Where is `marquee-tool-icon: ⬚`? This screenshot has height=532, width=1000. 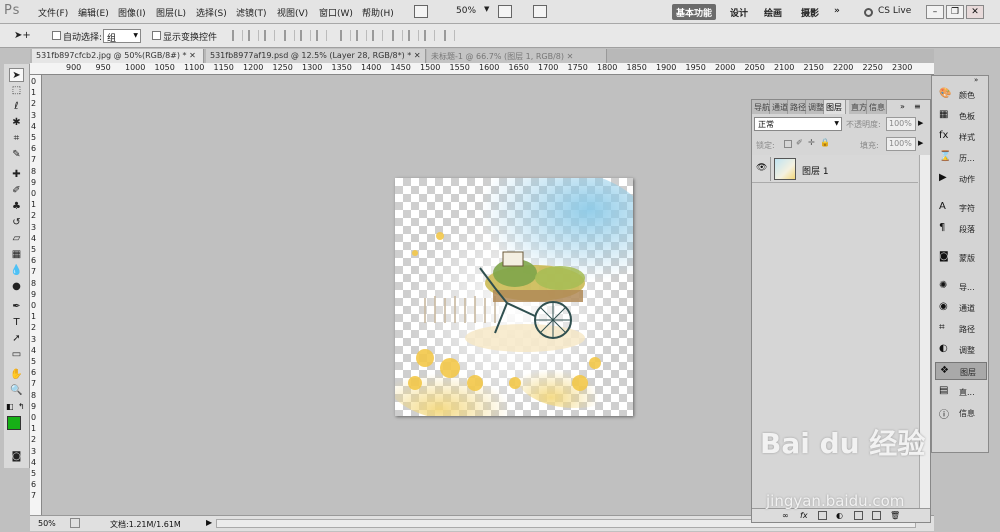
marquee-tool-icon: ⬚ is located at coordinates (16, 91).